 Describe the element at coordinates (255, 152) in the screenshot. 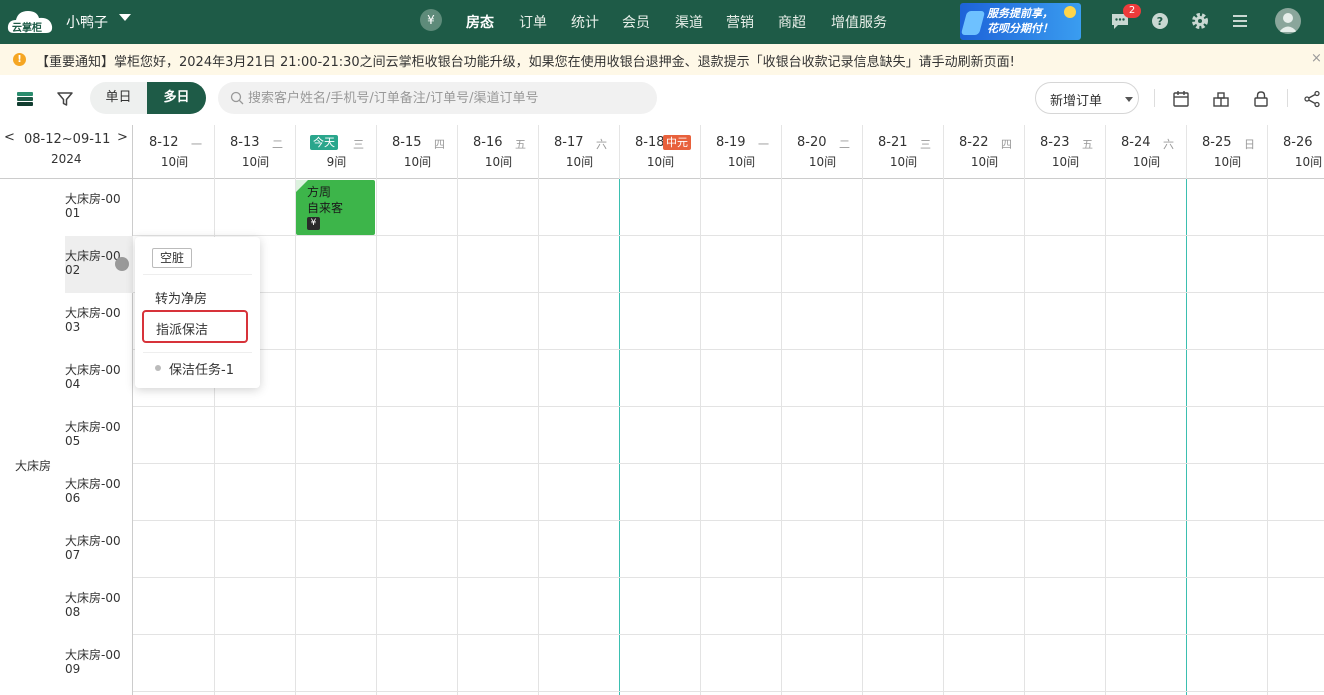

I see `day-column: 8-13 二 10间` at that location.